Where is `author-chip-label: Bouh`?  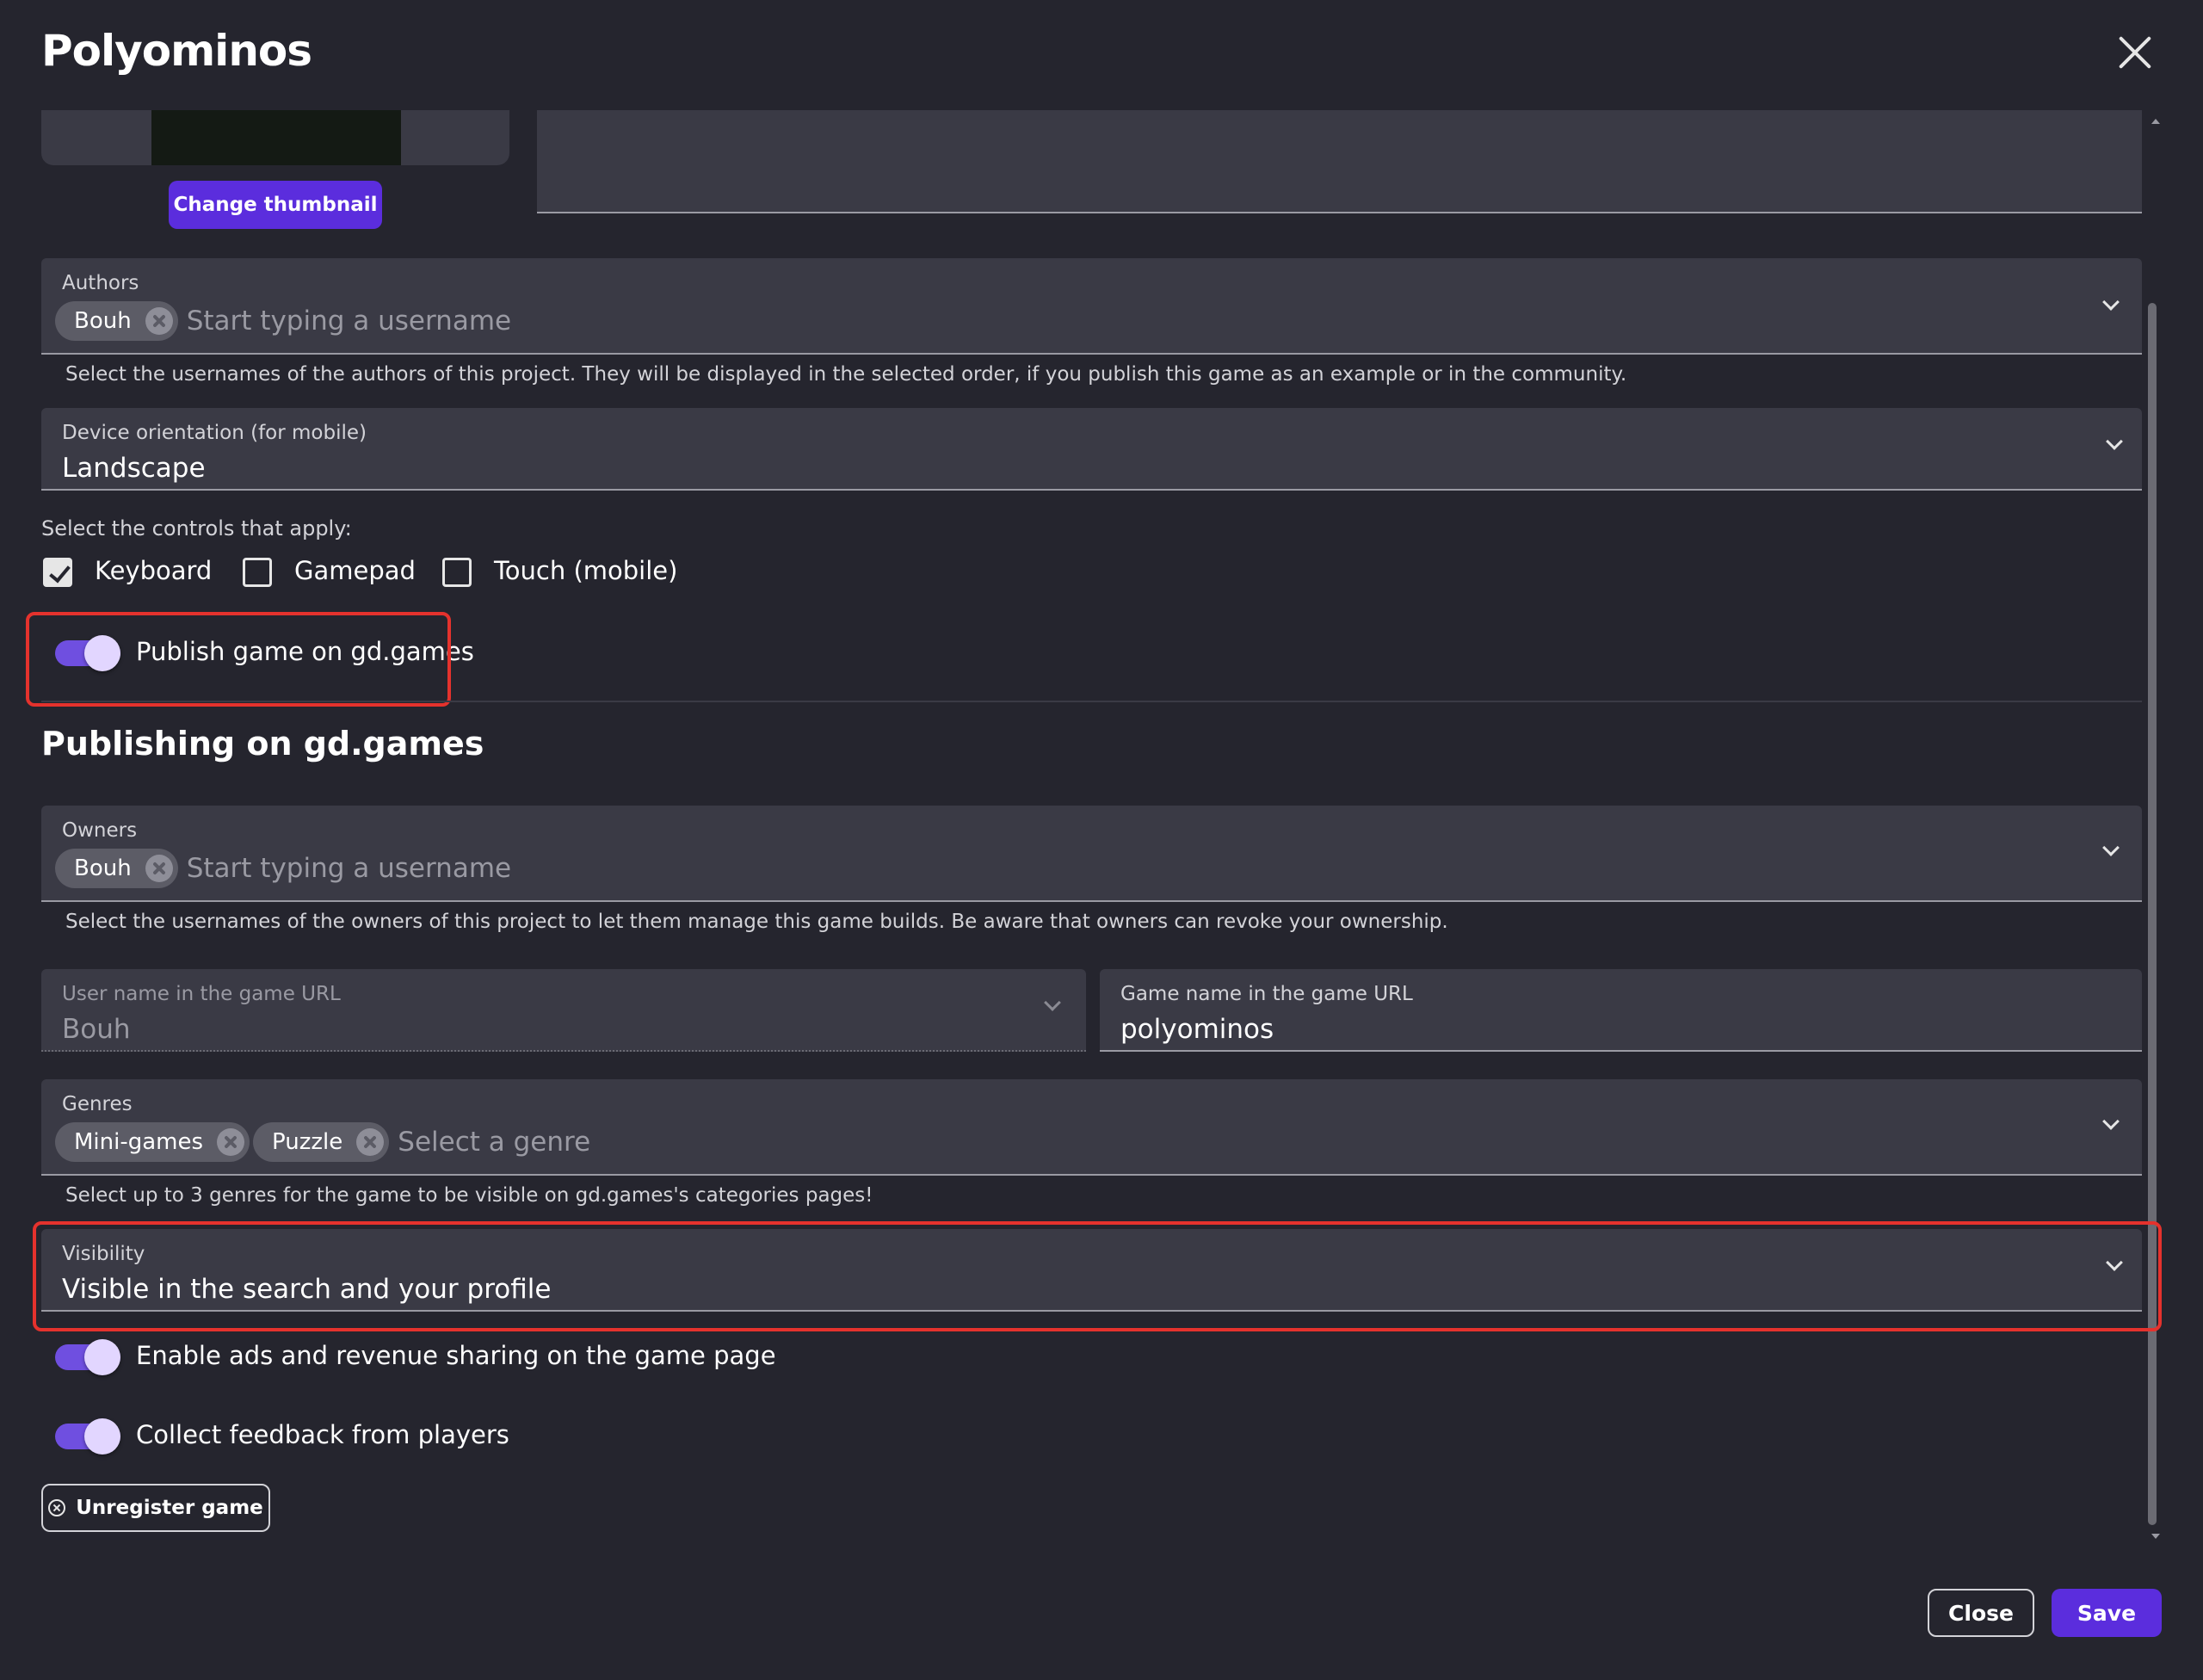
author-chip-label: Bouh is located at coordinates (103, 321).